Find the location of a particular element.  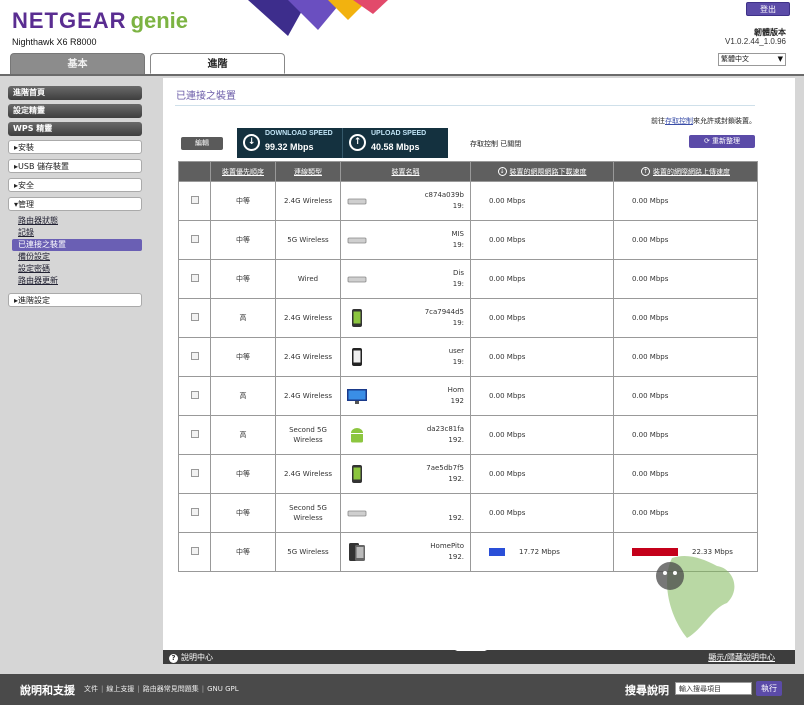

link-gnu-gpl: GNU GPL is located at coordinates (223, 689).